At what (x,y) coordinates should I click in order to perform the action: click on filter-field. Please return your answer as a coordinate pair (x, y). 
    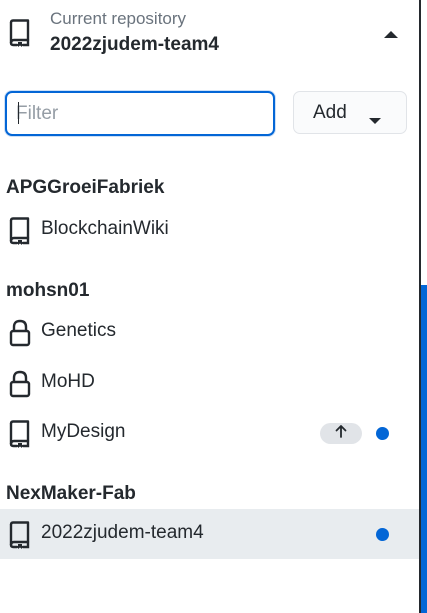
    Looking at the image, I should click on (140, 113).